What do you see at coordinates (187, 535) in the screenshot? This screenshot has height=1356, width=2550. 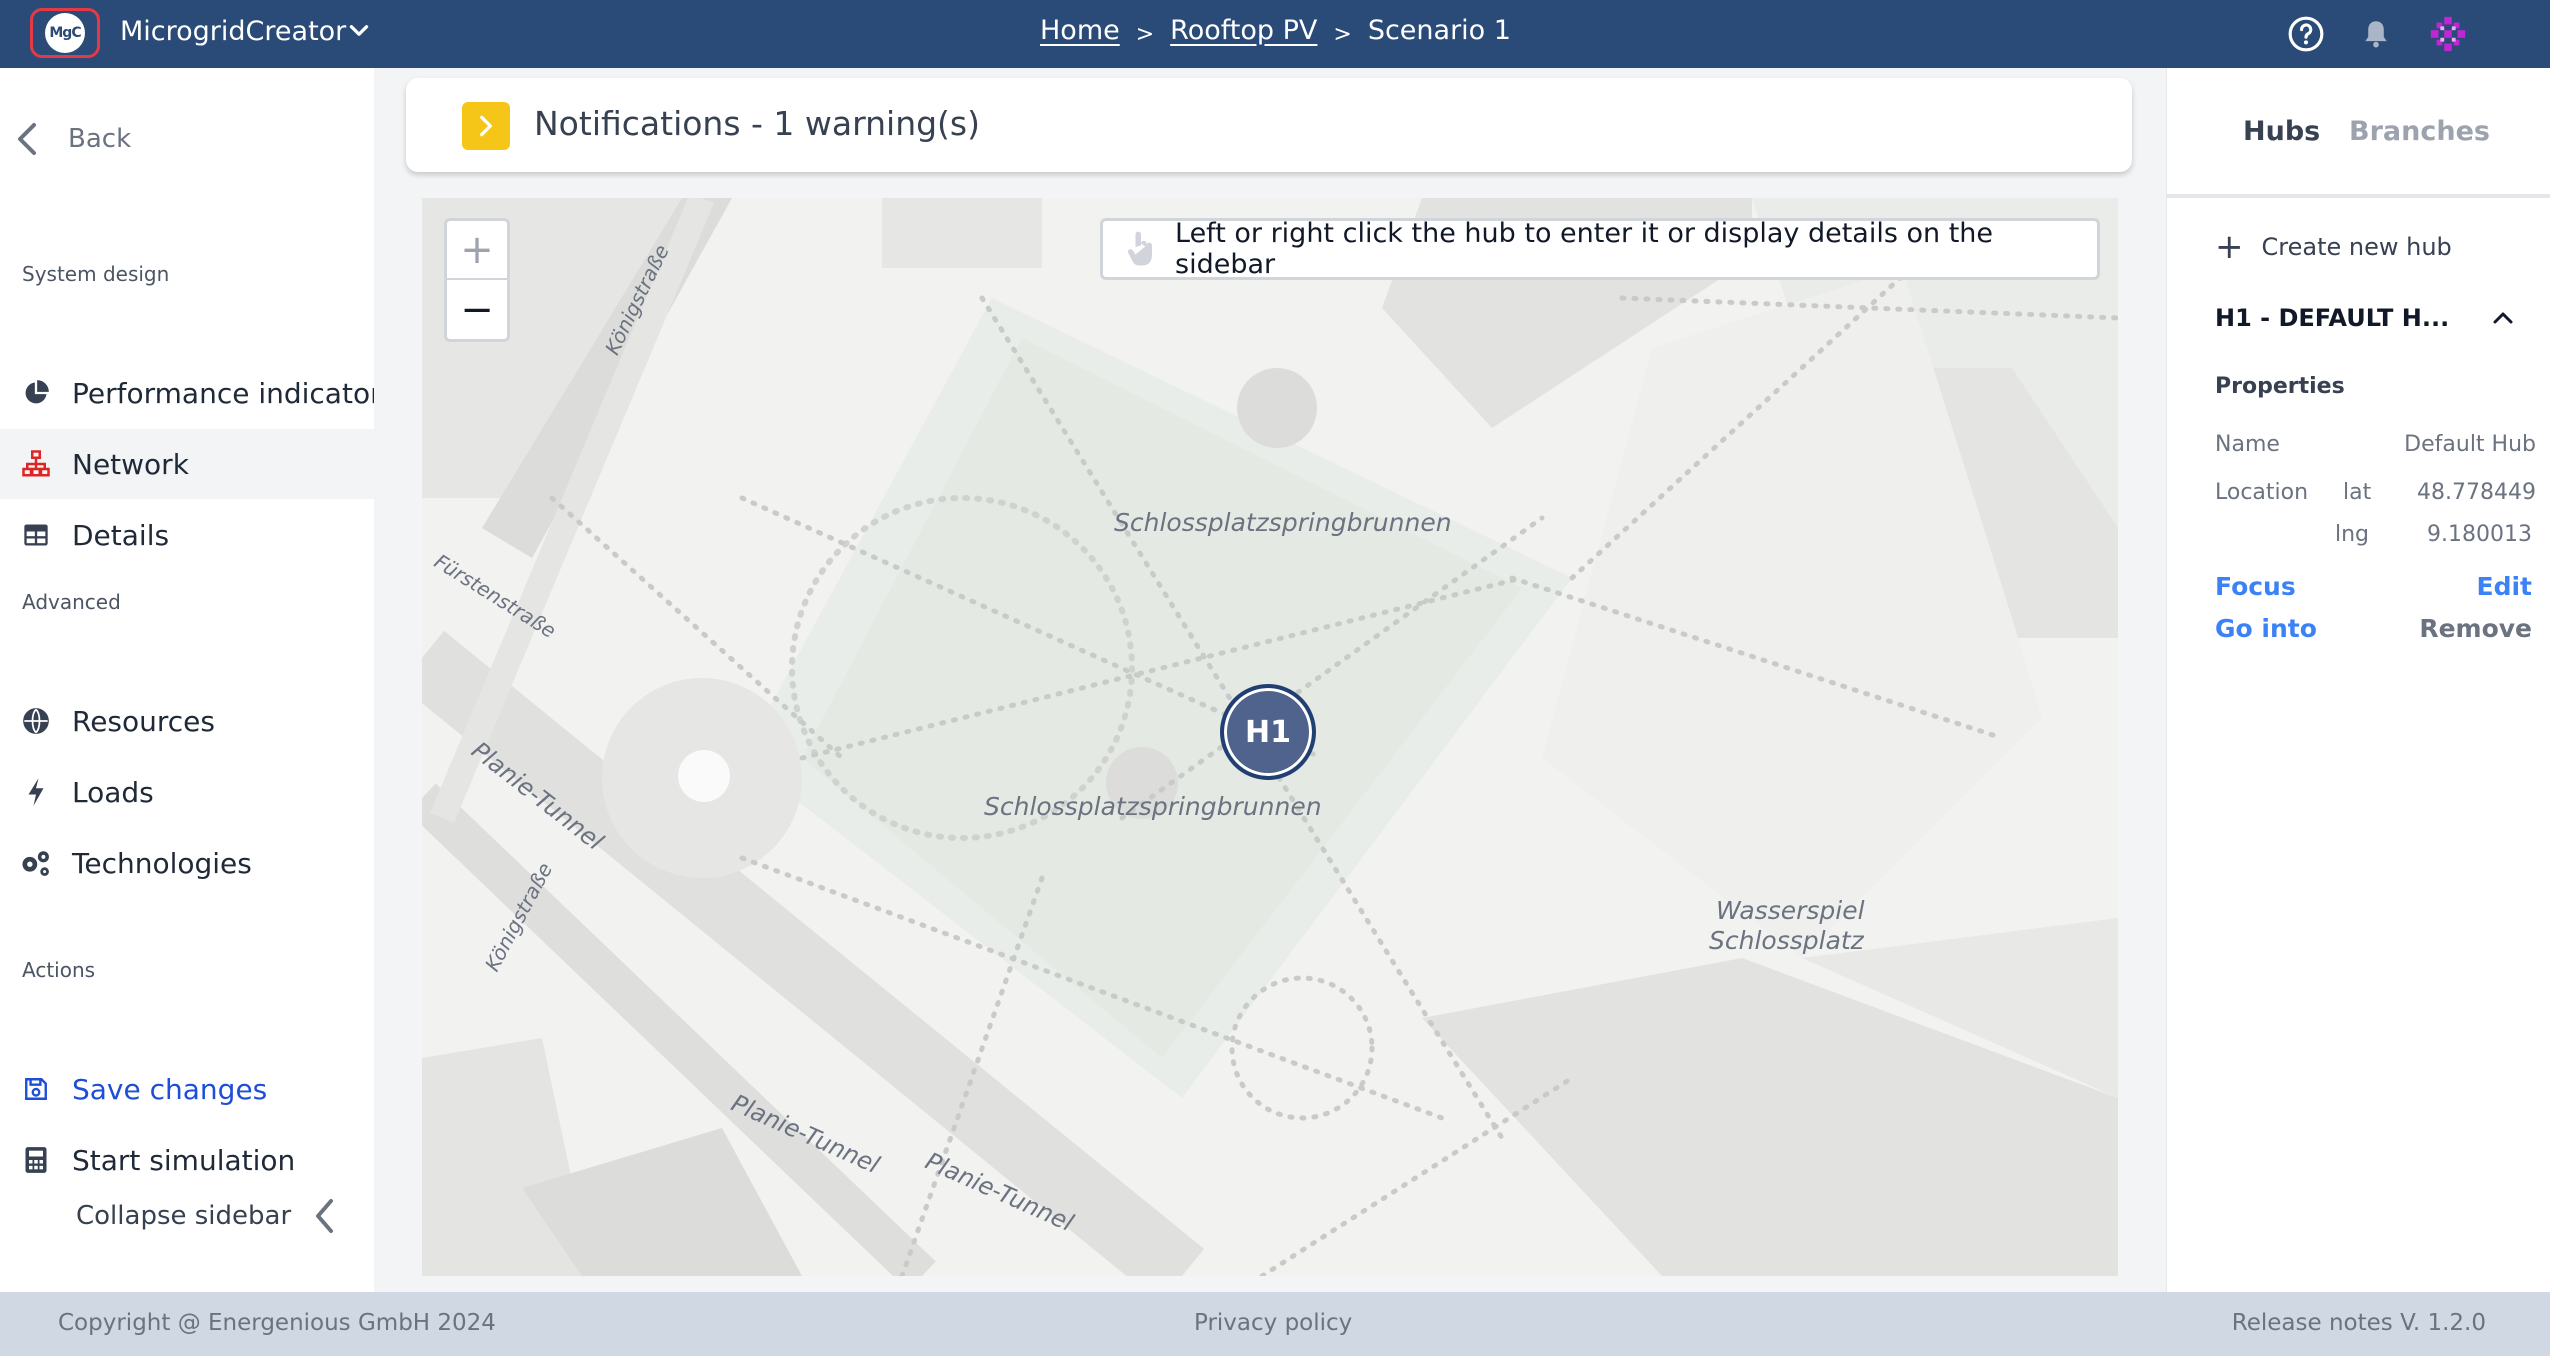 I see `nav-details: Details` at bounding box center [187, 535].